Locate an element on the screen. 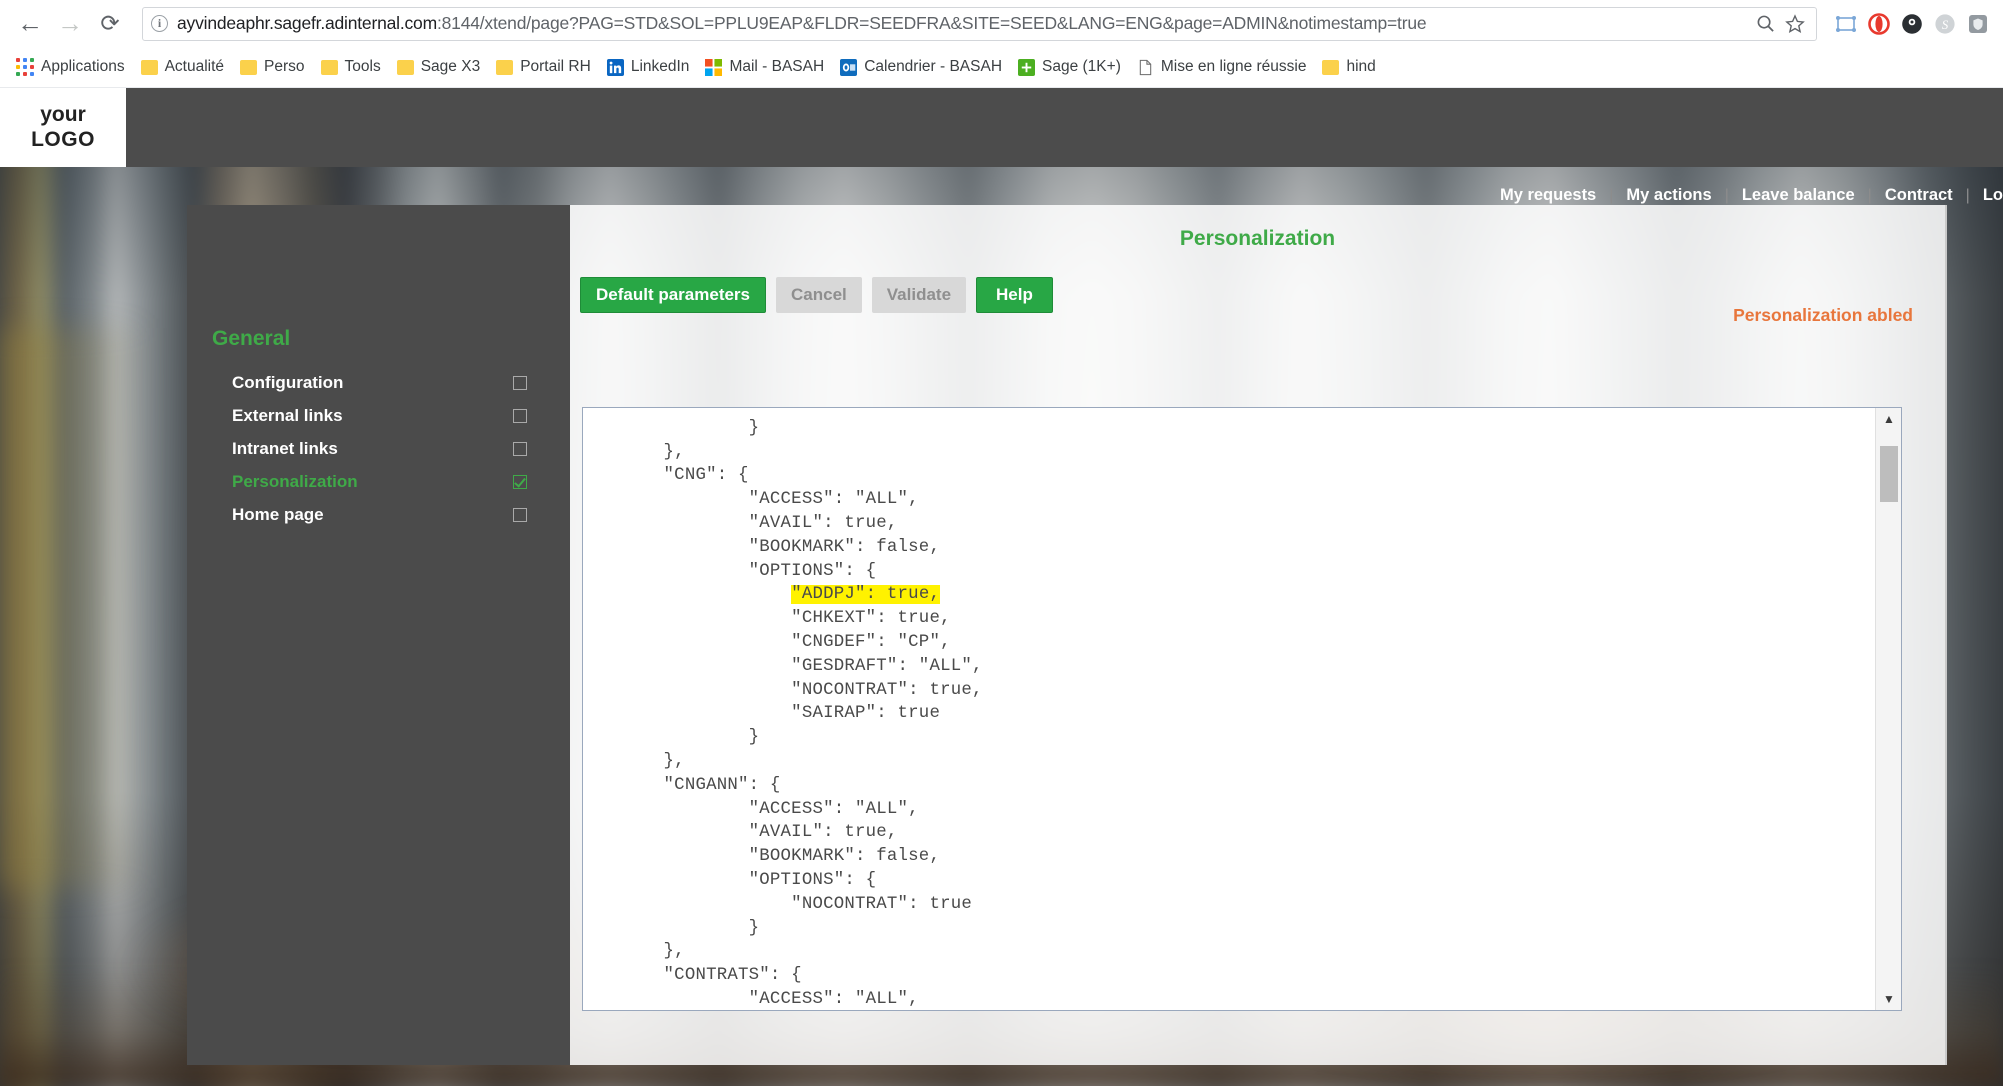 The height and width of the screenshot is (1086, 2003). sidebar-item-intranet-links: Intranet links is located at coordinates (379, 448).